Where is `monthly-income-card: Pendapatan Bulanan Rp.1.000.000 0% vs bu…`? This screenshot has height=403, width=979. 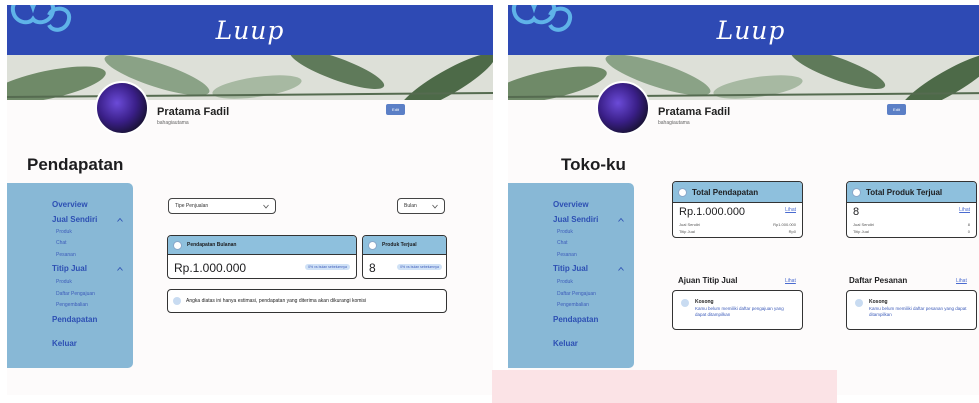
monthly-income-card: Pendapatan Bulanan Rp.1.000.000 0% vs bu… is located at coordinates (262, 257).